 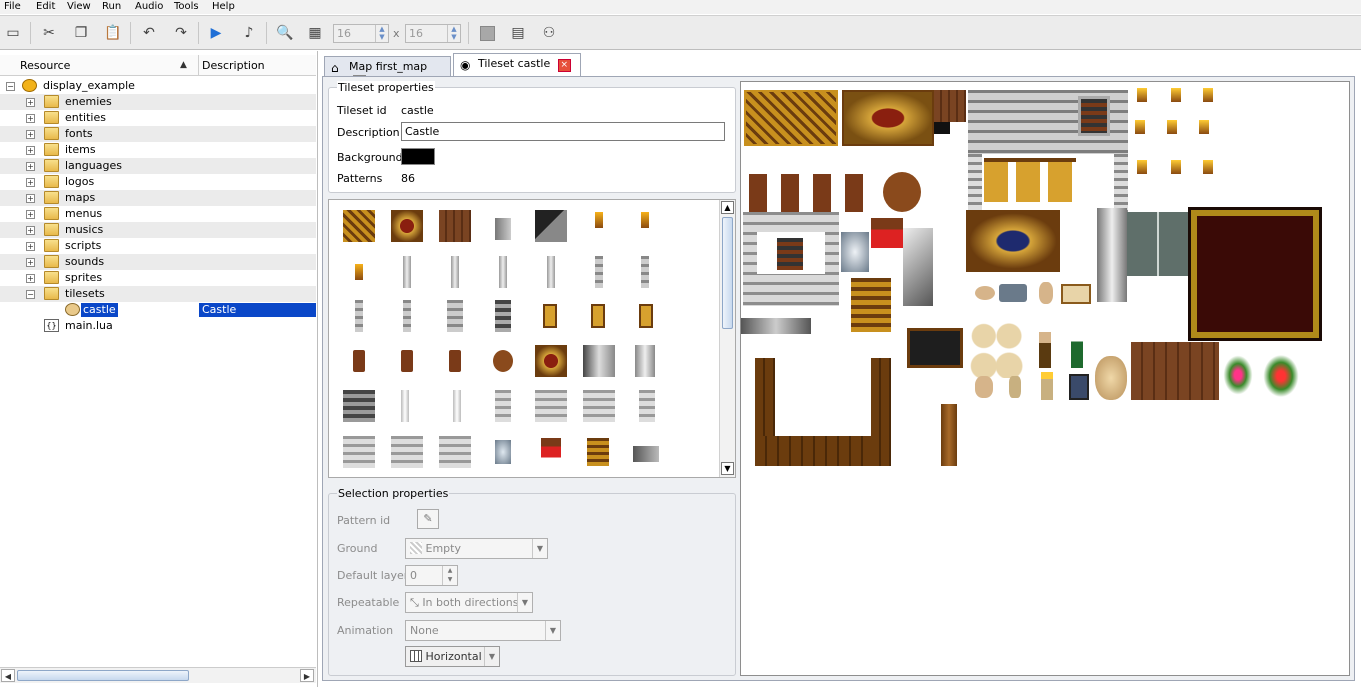 What do you see at coordinates (503, 361) in the screenshot?
I see `pattern-table-round` at bounding box center [503, 361].